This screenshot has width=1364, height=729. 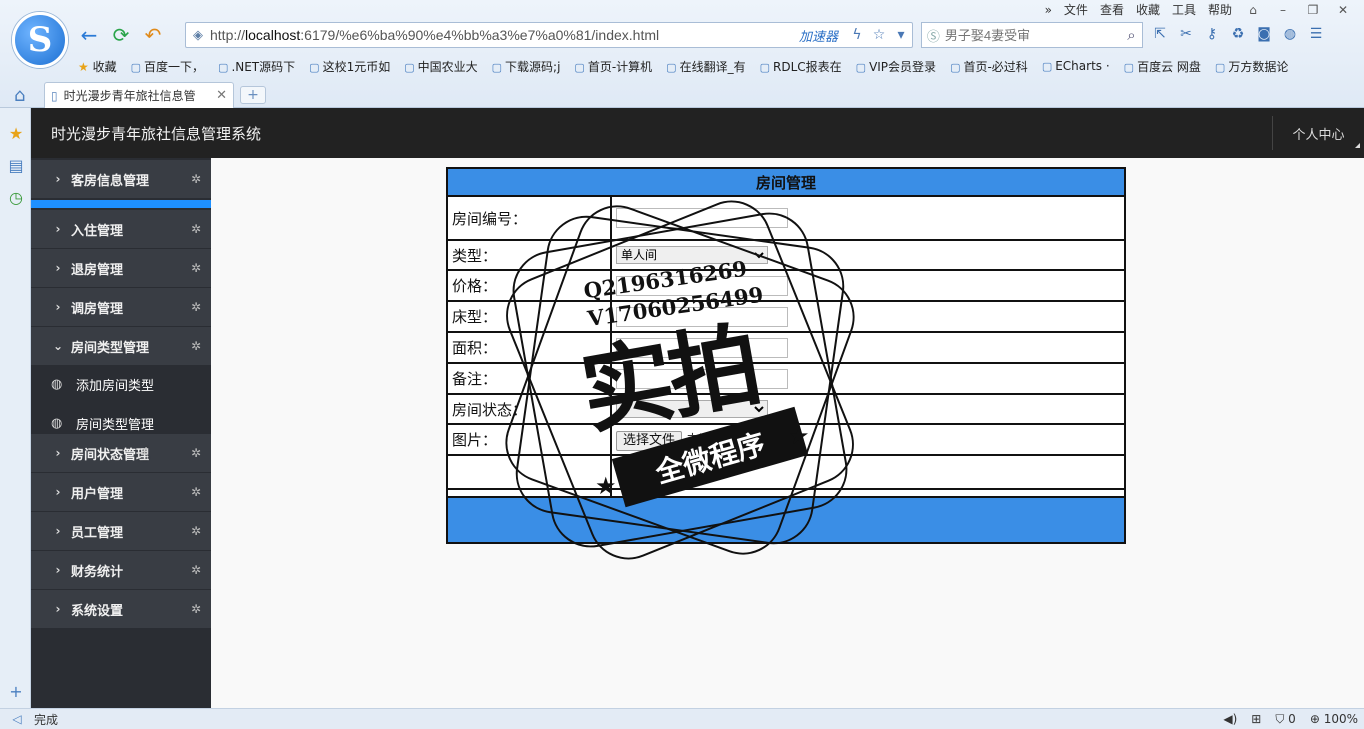 What do you see at coordinates (1112, 9) in the screenshot?
I see `menu-view: 查看` at bounding box center [1112, 9].